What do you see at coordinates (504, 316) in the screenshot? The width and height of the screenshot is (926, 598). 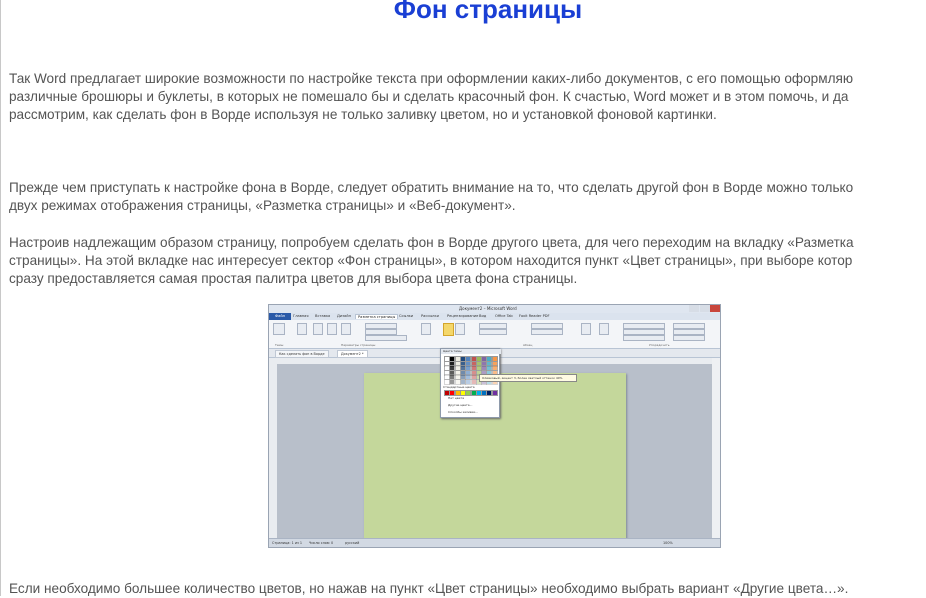 I see `word-tab-officetab: Office Tab` at bounding box center [504, 316].